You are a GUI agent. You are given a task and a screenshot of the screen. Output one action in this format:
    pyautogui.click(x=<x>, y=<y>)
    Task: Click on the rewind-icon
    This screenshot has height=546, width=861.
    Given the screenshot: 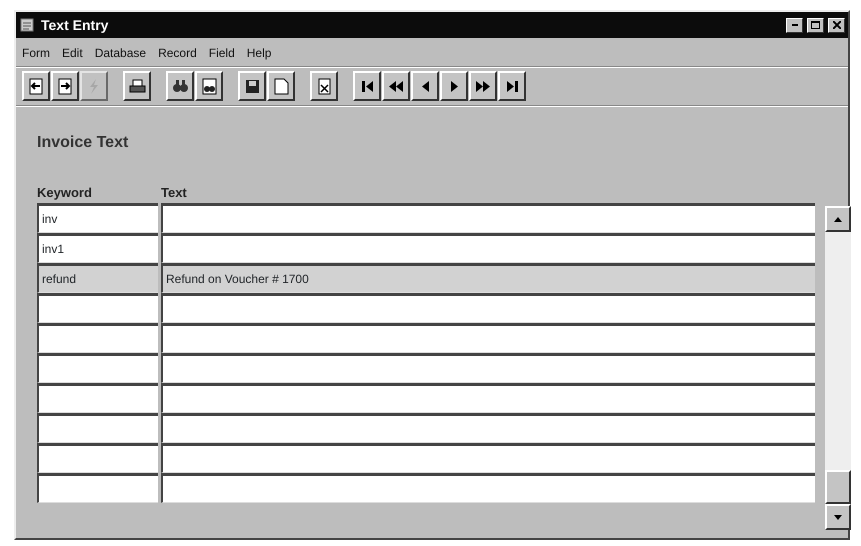 What is the action you would take?
    pyautogui.click(x=396, y=86)
    